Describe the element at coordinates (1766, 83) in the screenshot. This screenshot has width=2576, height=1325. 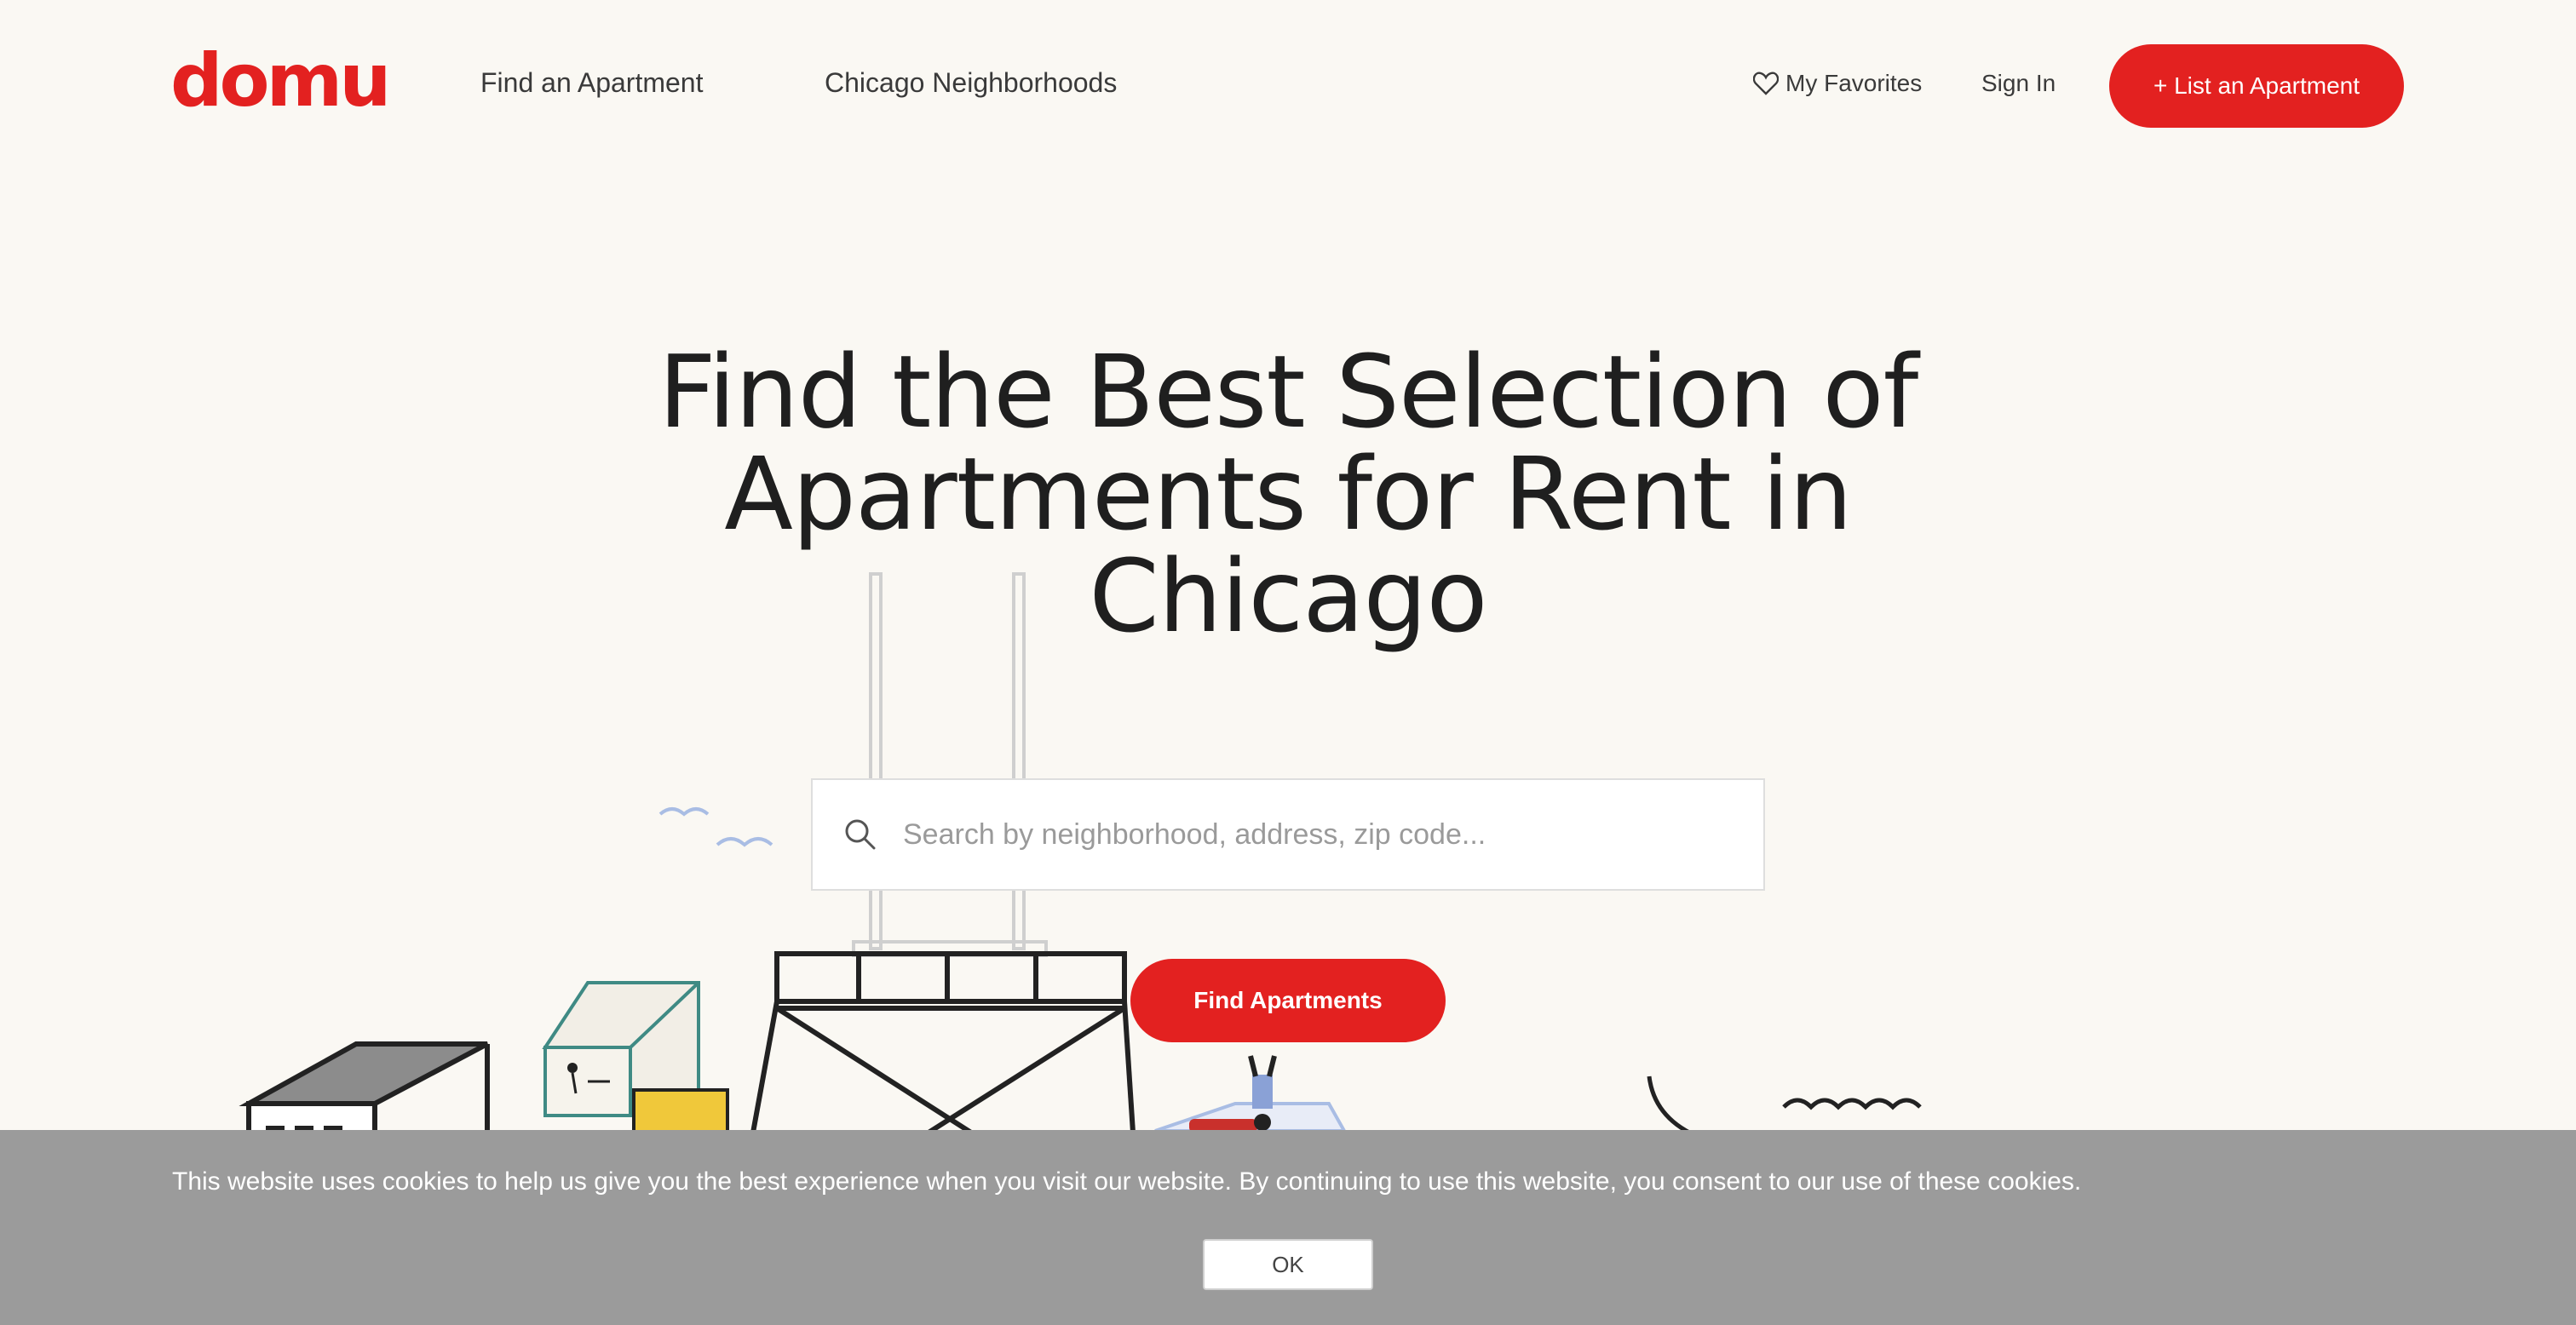
I see `heart-icon` at that location.